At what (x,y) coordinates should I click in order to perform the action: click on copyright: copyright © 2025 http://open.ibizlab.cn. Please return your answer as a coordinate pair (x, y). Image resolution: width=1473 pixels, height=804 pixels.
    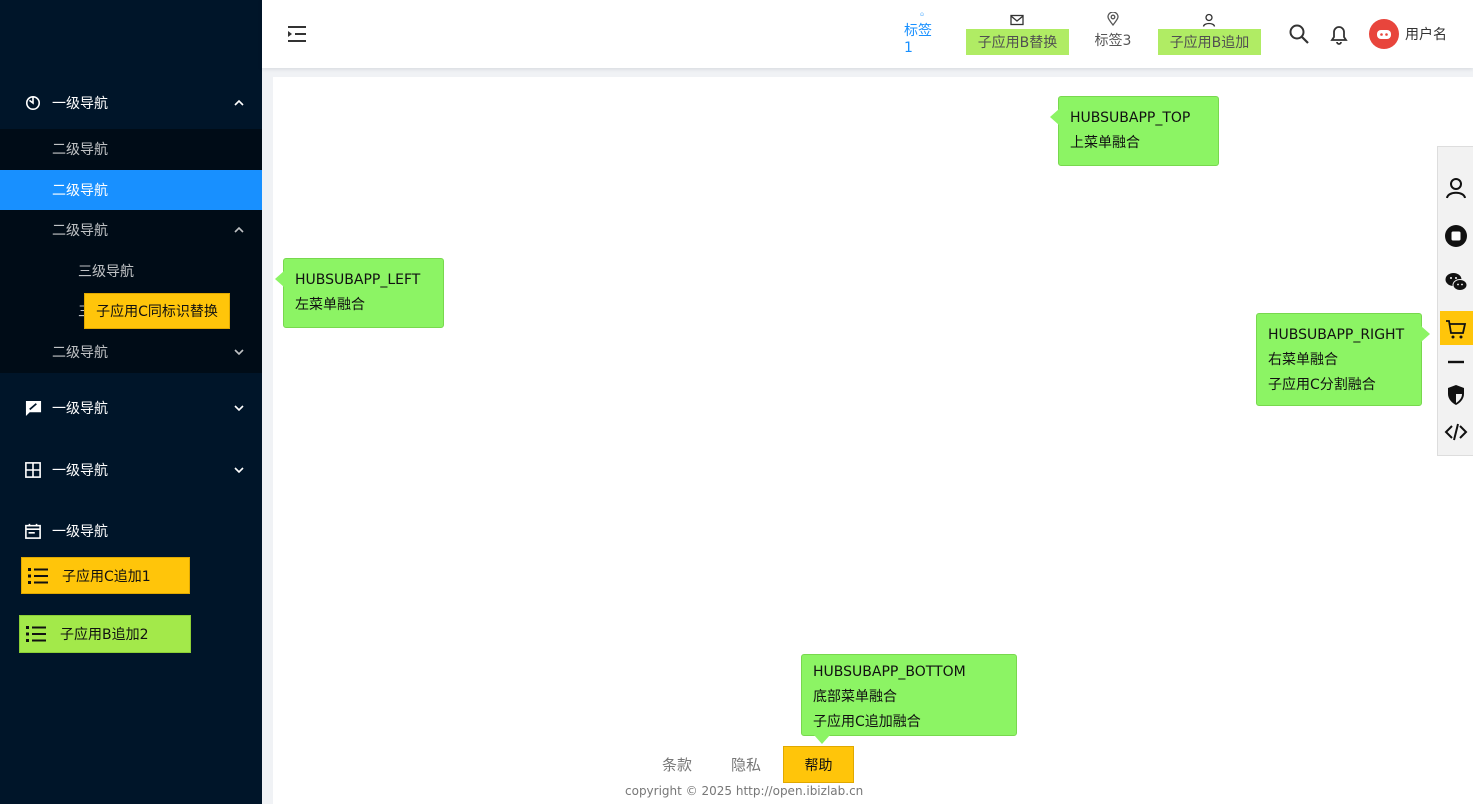
    Looking at the image, I should click on (744, 791).